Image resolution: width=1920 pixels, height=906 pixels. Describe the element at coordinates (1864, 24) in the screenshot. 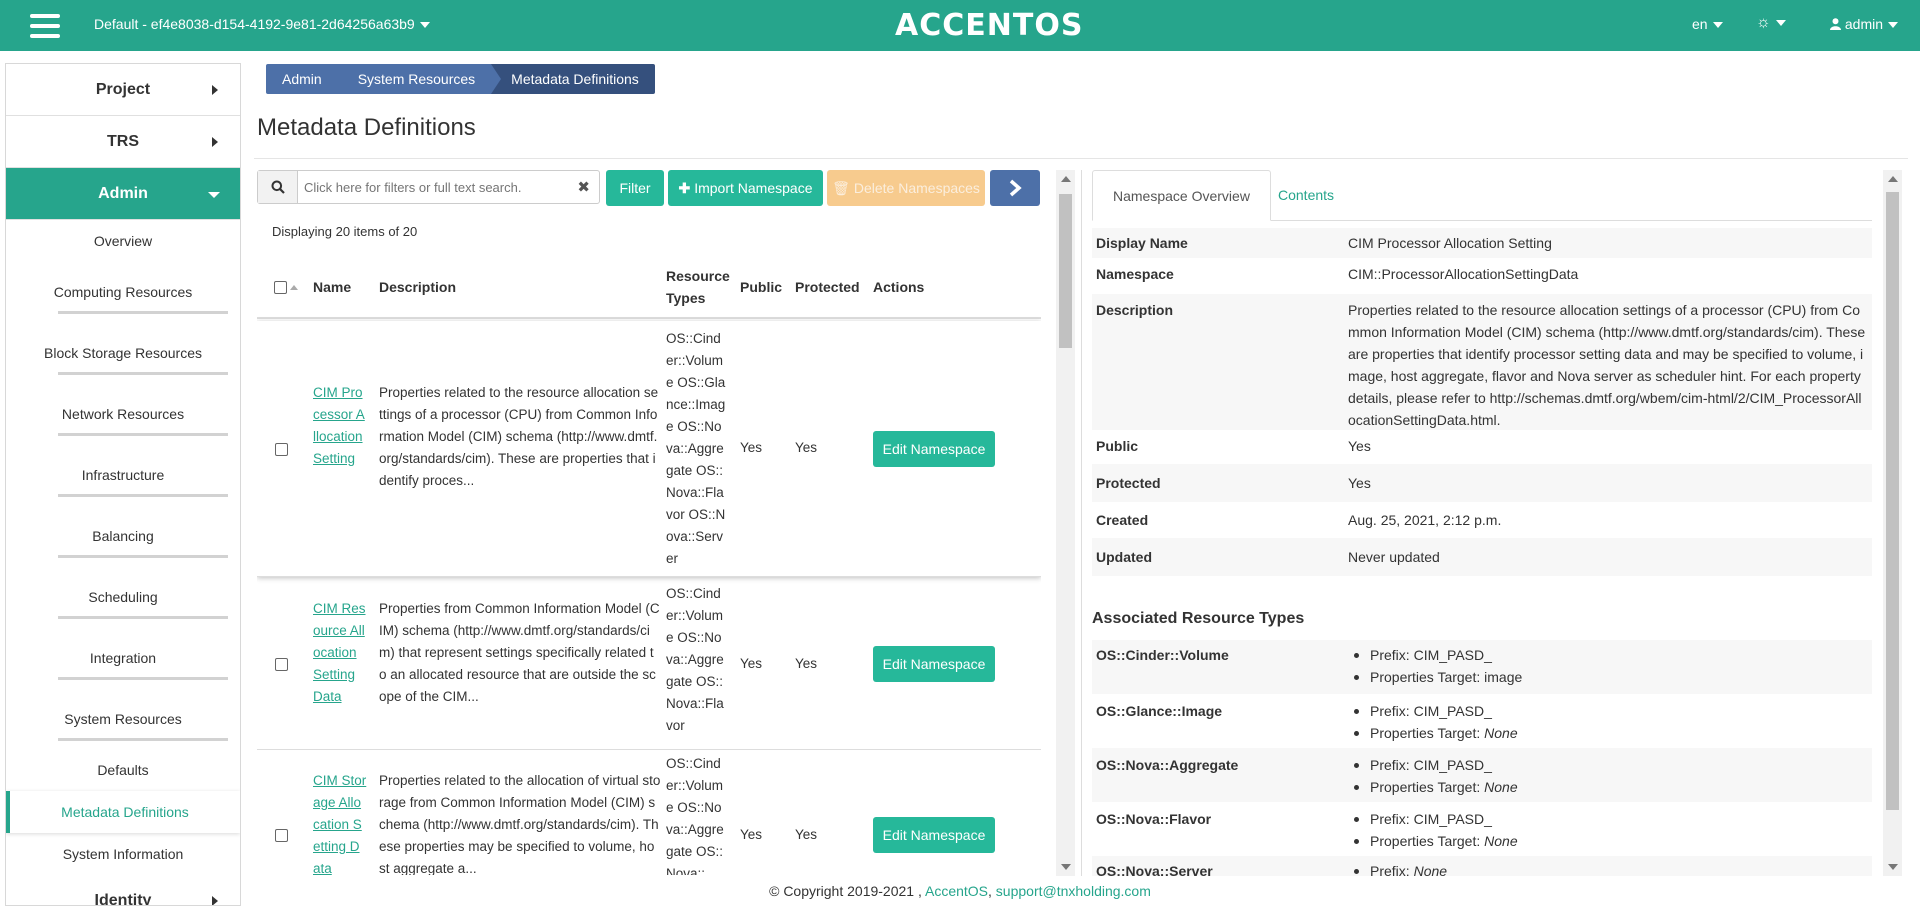

I see `user-menu: admin` at that location.